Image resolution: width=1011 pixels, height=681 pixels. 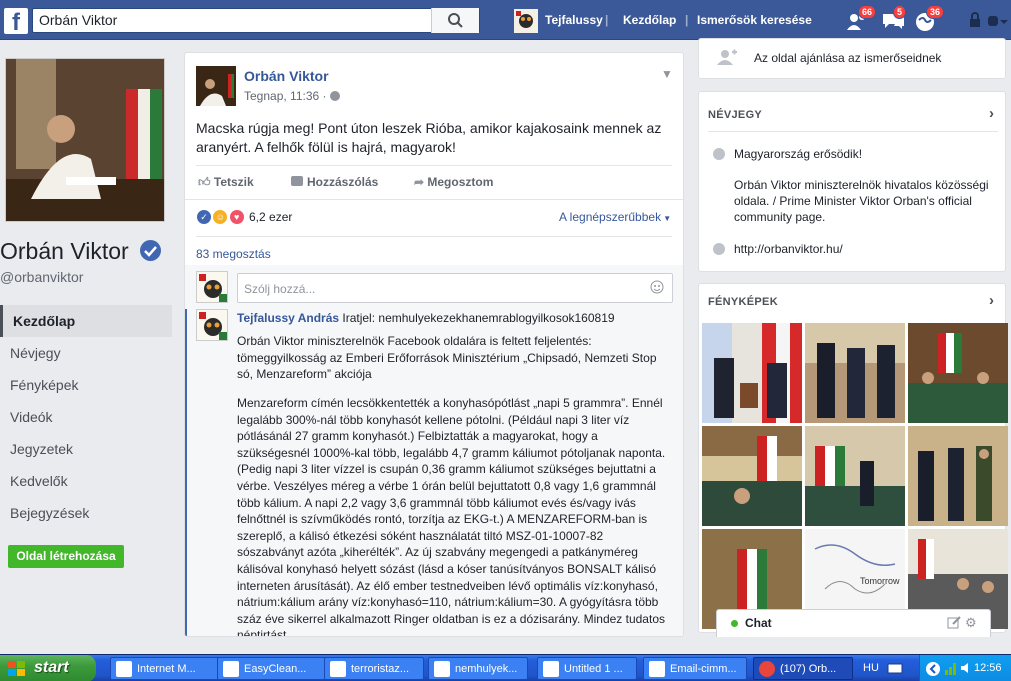 I want to click on start-label: start, so click(x=51, y=667).